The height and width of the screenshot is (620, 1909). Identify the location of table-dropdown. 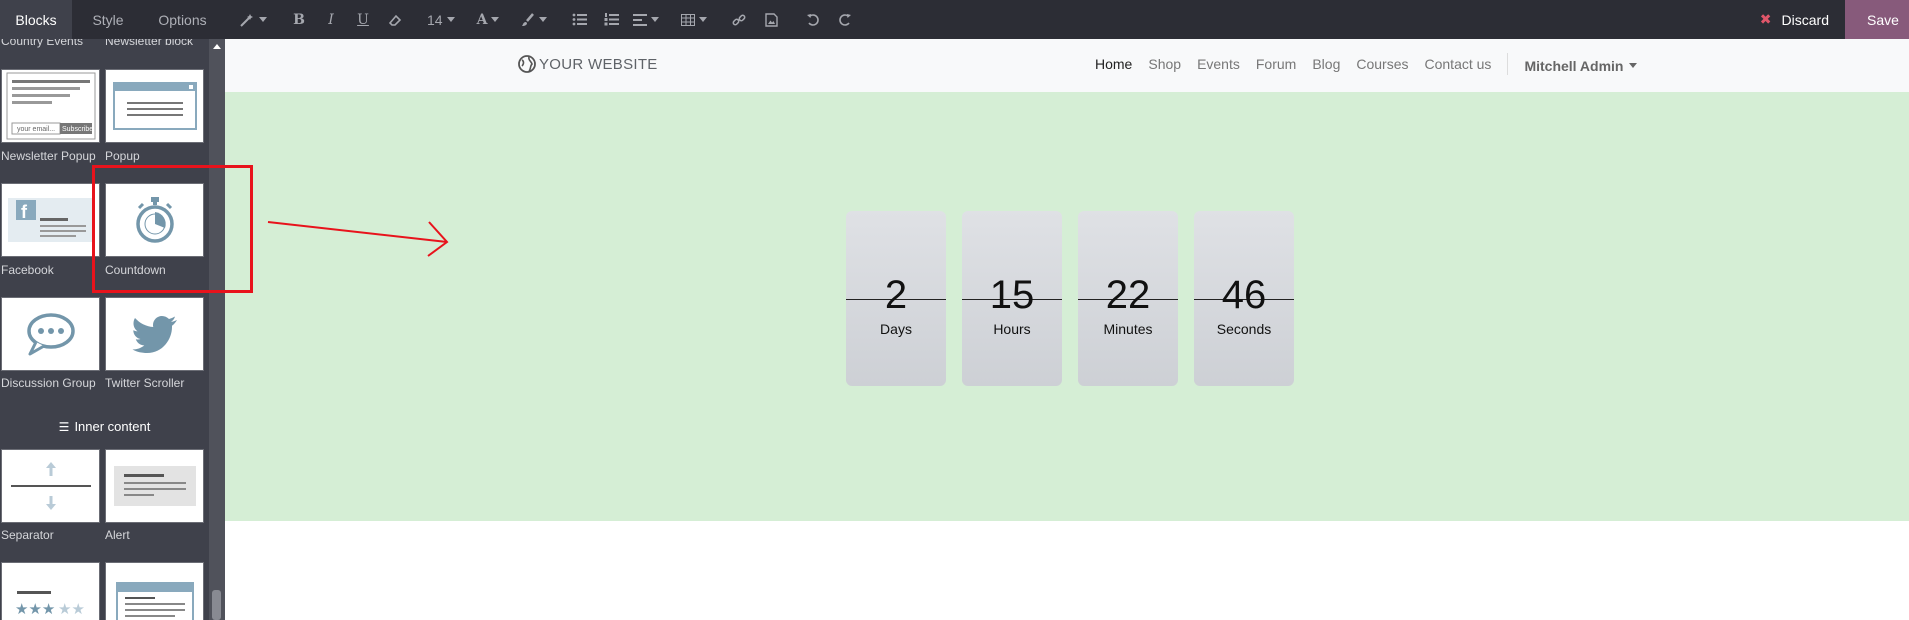
(694, 19).